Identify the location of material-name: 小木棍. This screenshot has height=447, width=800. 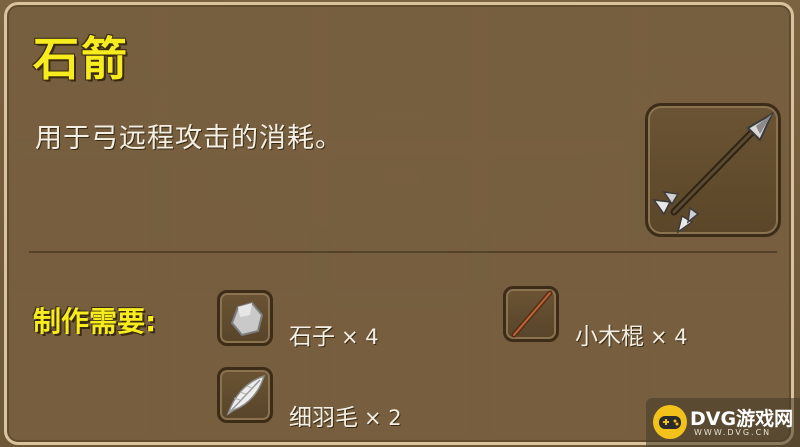
(609, 337).